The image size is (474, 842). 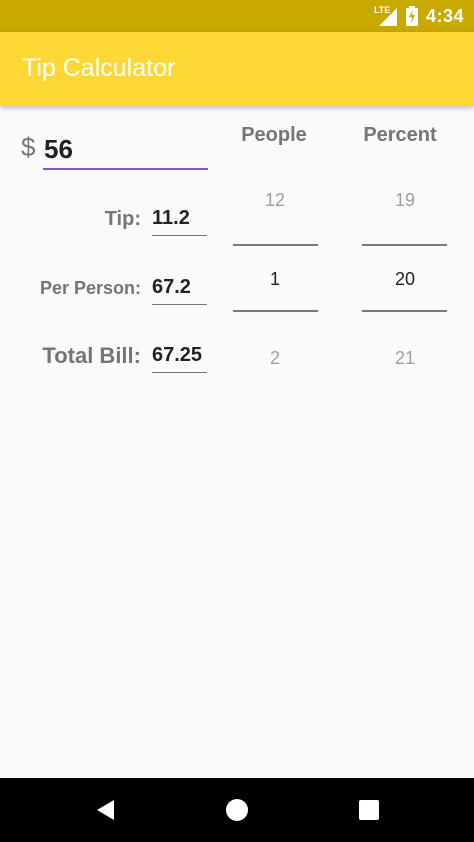 I want to click on network-type: LTE, so click(x=382, y=10).